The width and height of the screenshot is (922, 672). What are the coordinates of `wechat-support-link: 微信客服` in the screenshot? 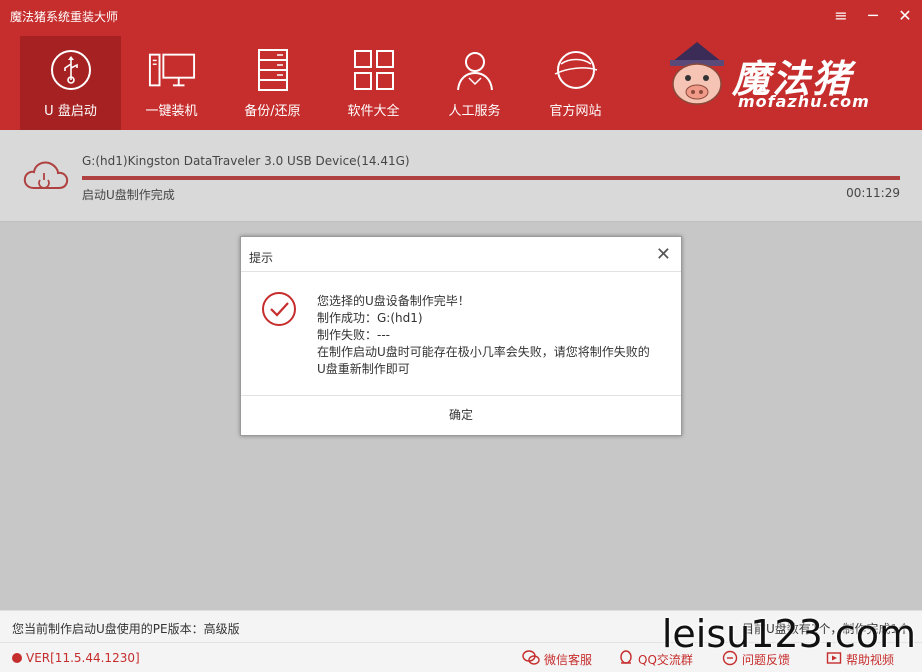 It's located at (557, 659).